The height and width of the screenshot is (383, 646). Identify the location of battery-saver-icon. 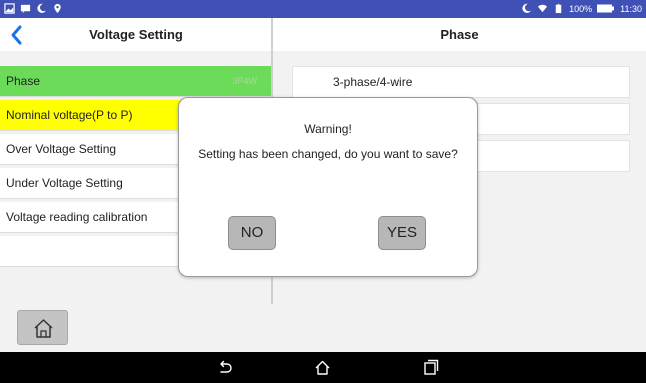
(558, 8).